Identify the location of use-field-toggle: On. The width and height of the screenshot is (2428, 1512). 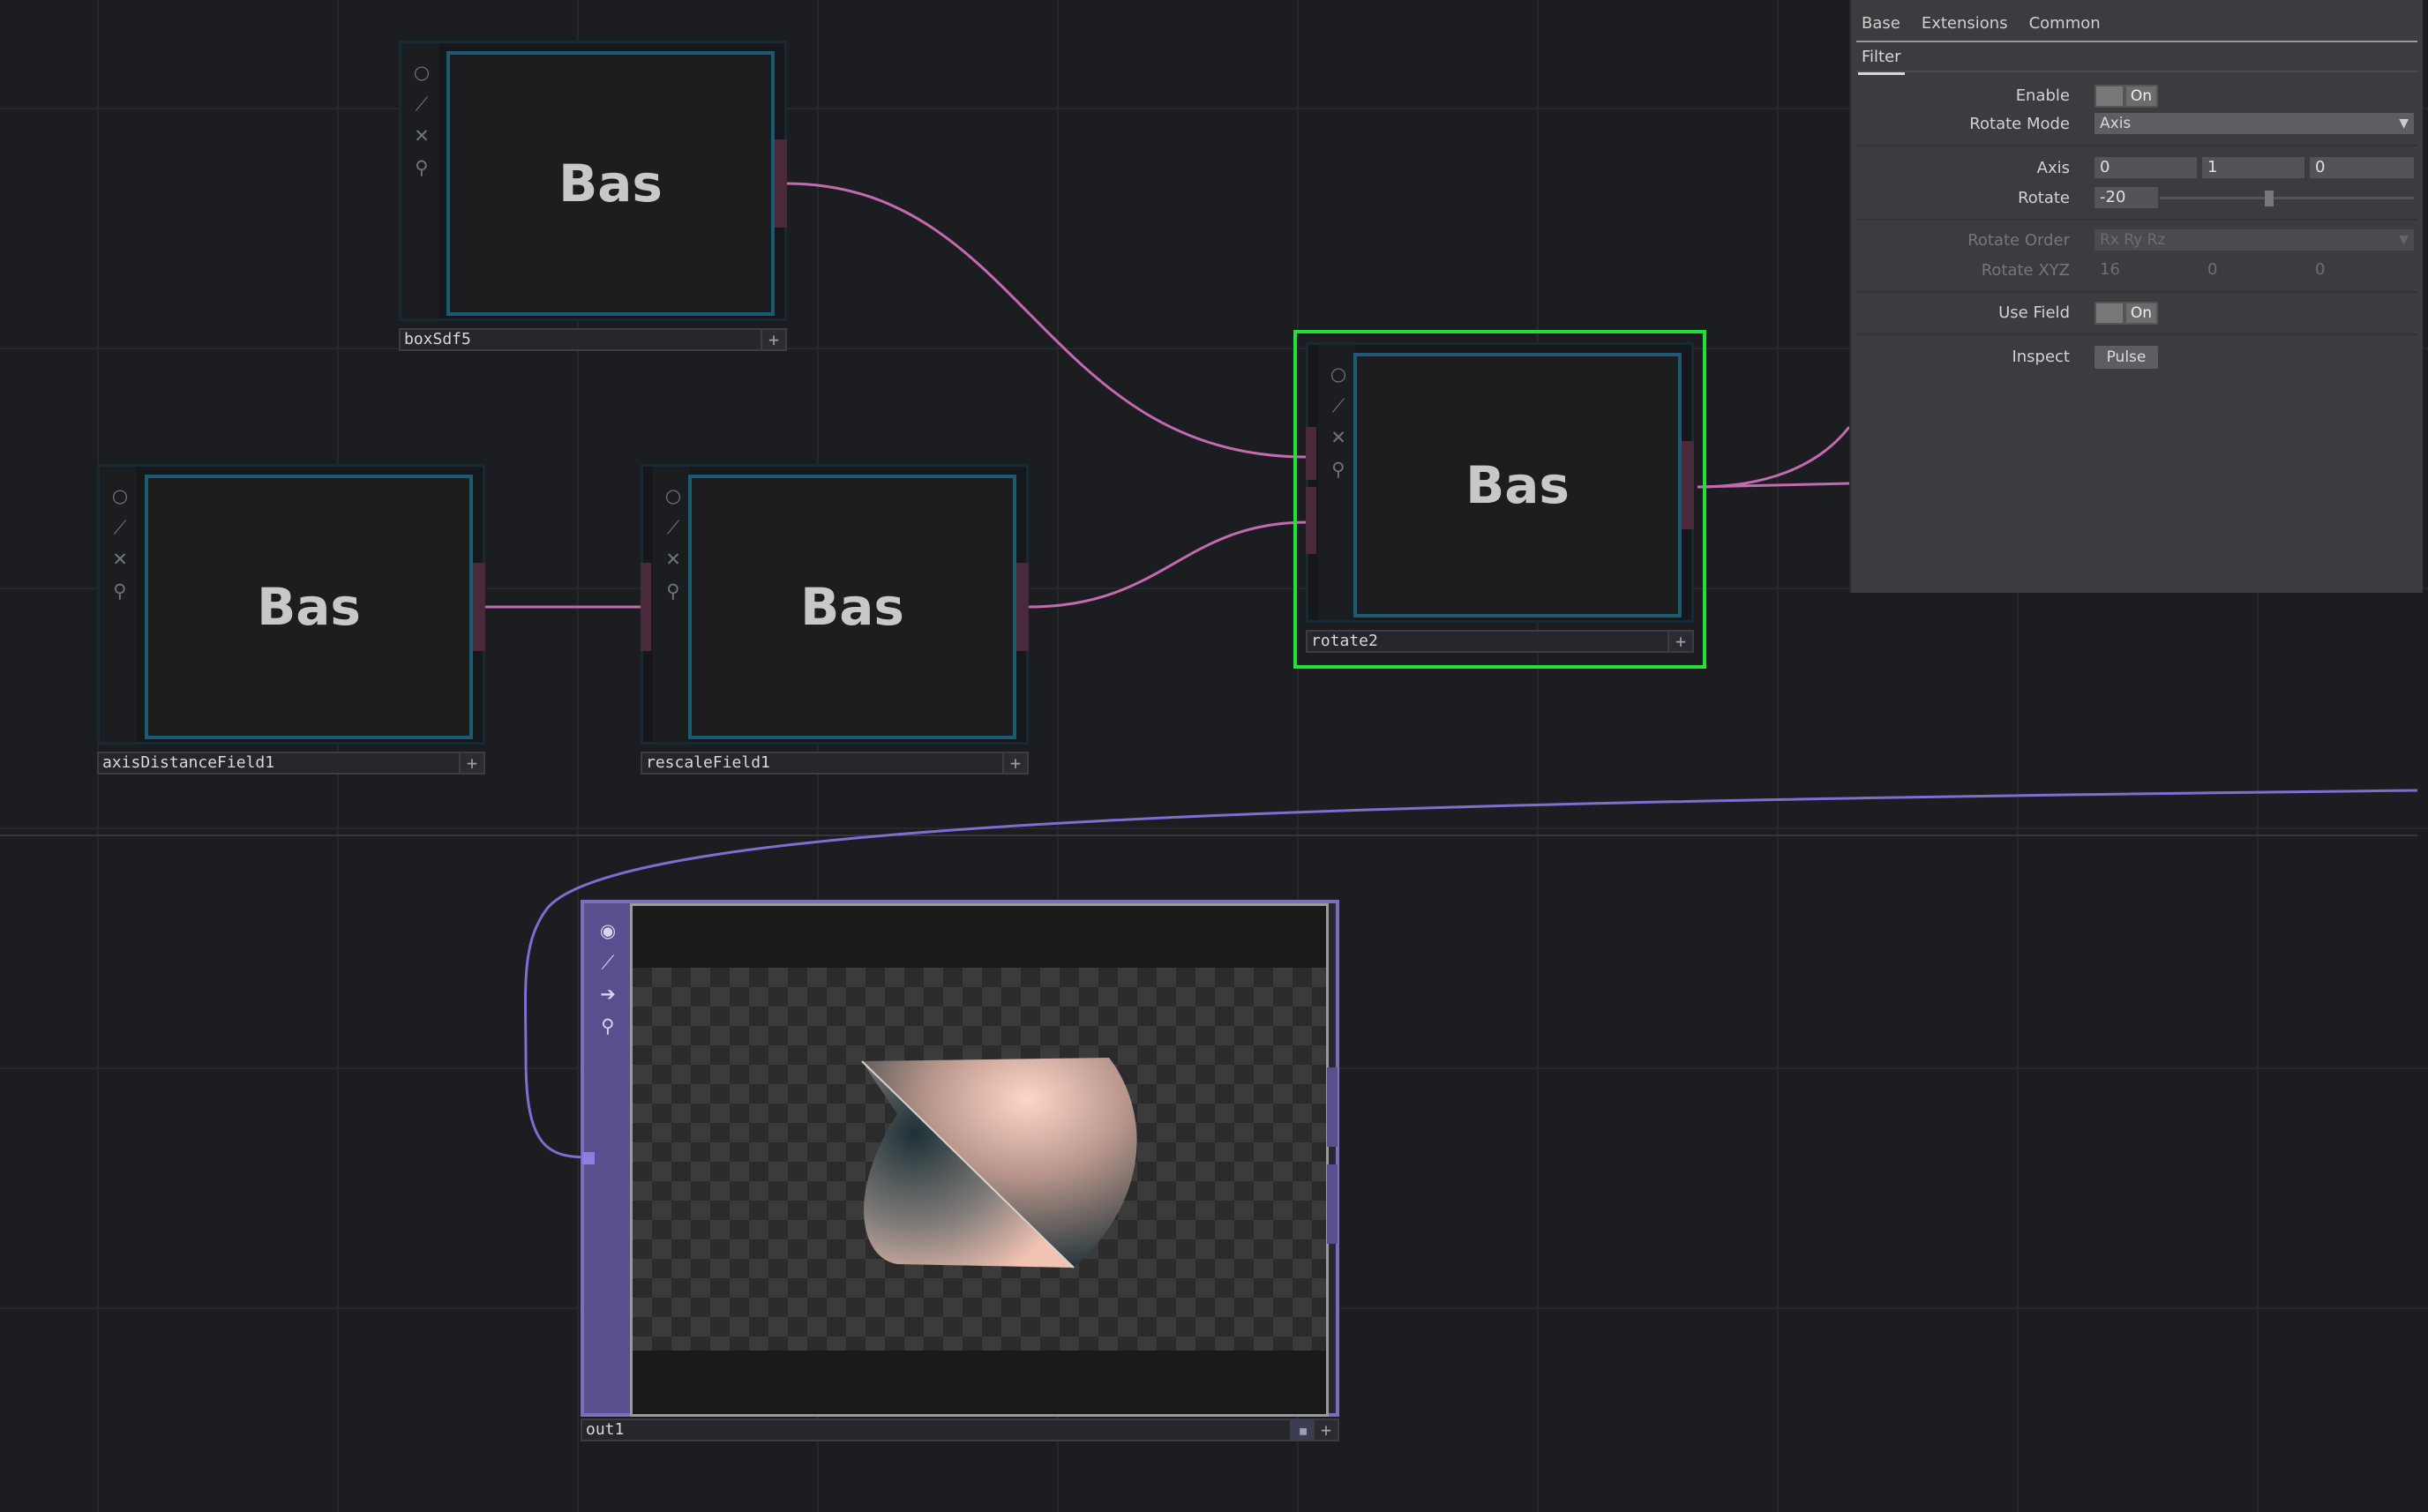
(2126, 313).